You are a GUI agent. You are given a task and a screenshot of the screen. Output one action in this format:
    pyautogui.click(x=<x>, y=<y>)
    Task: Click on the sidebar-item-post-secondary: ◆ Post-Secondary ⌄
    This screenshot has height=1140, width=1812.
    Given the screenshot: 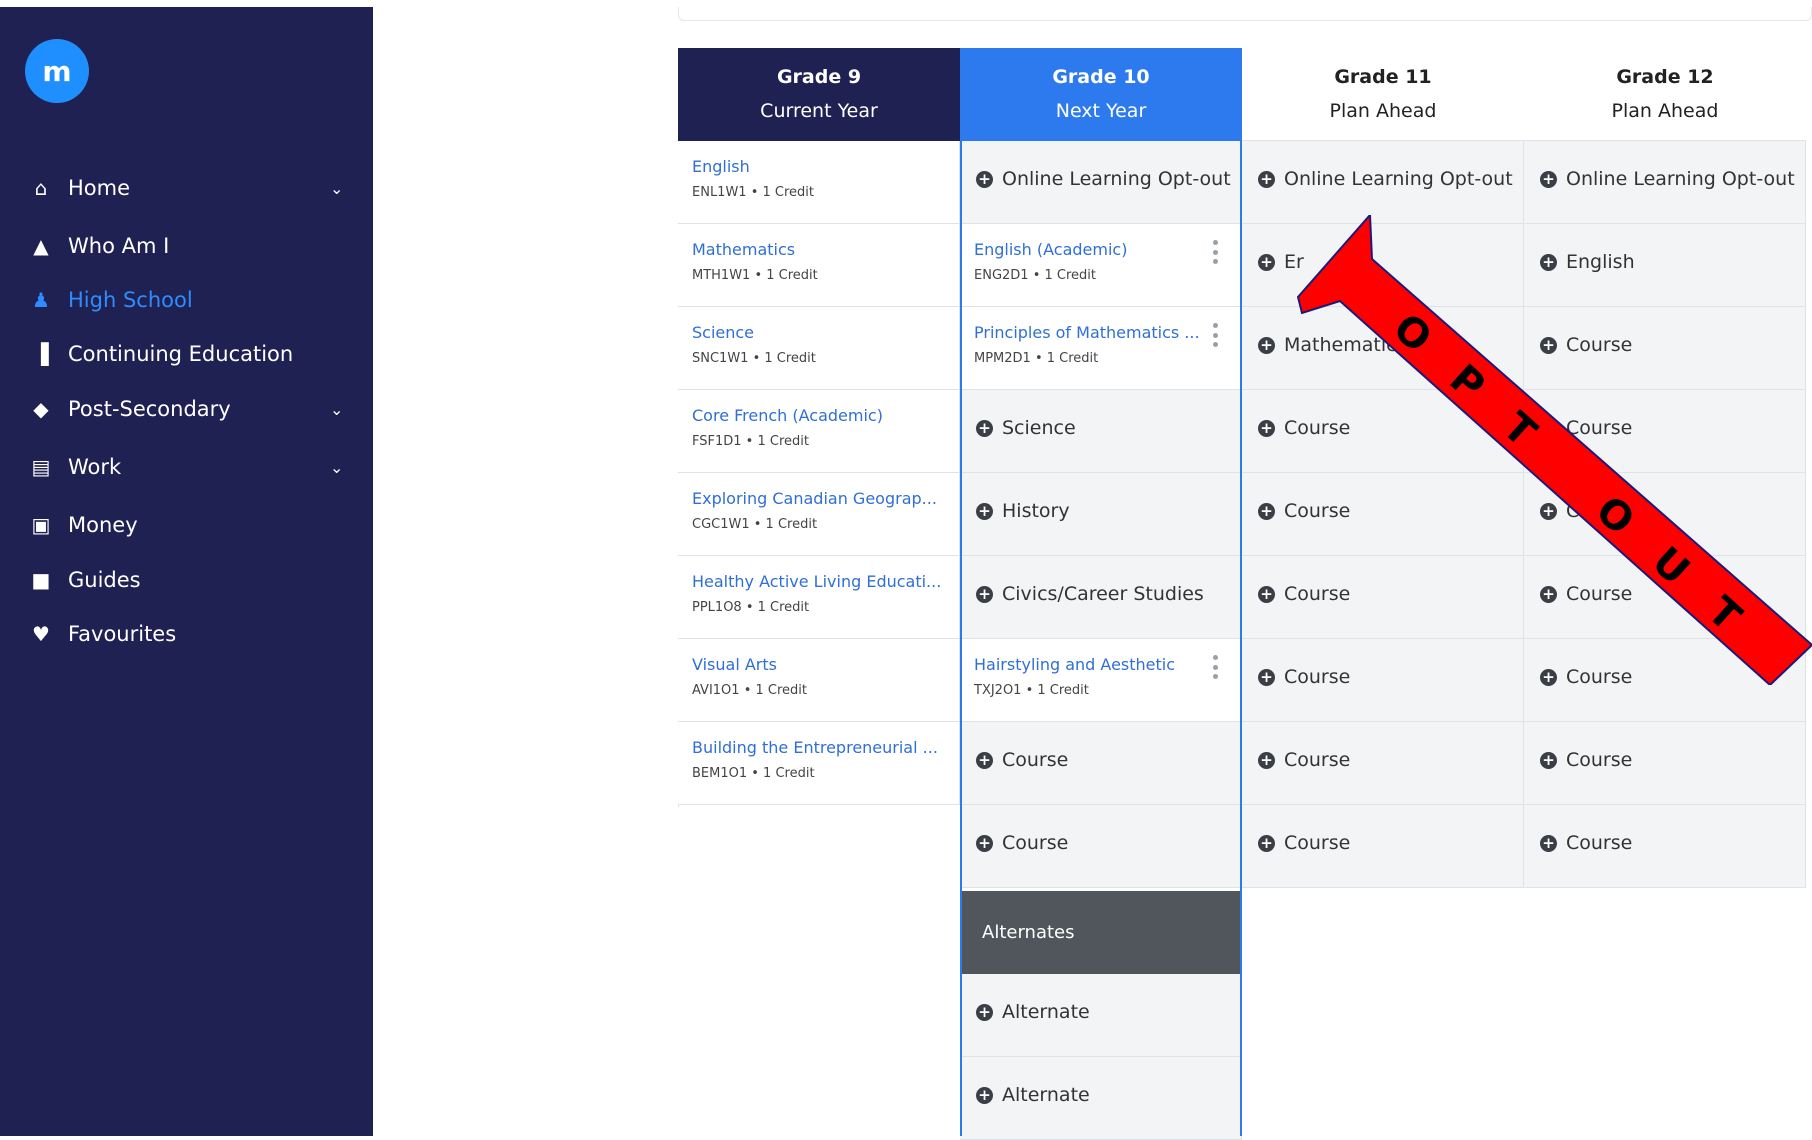 What is the action you would take?
    pyautogui.click(x=186, y=409)
    